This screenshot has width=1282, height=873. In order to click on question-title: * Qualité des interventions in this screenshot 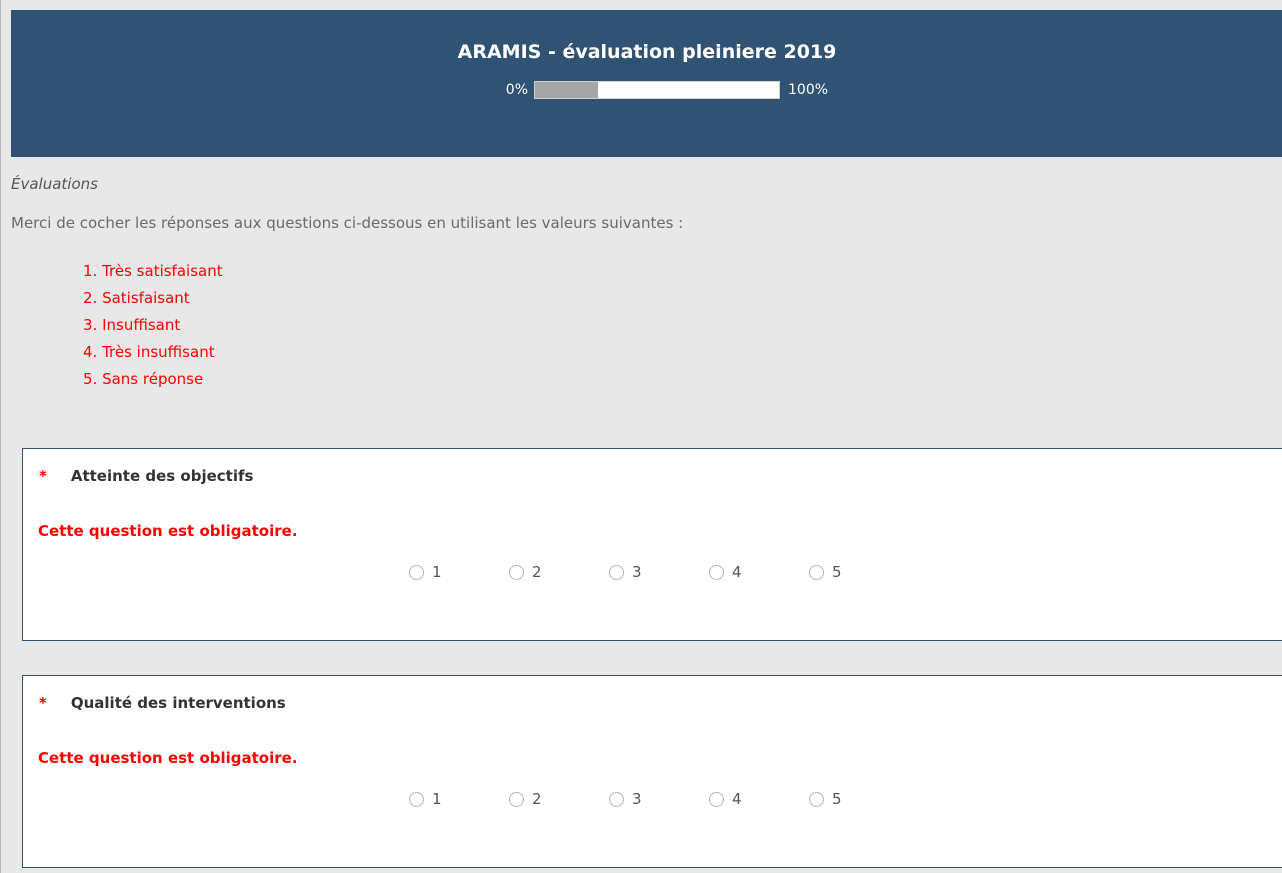, I will do `click(162, 703)`.